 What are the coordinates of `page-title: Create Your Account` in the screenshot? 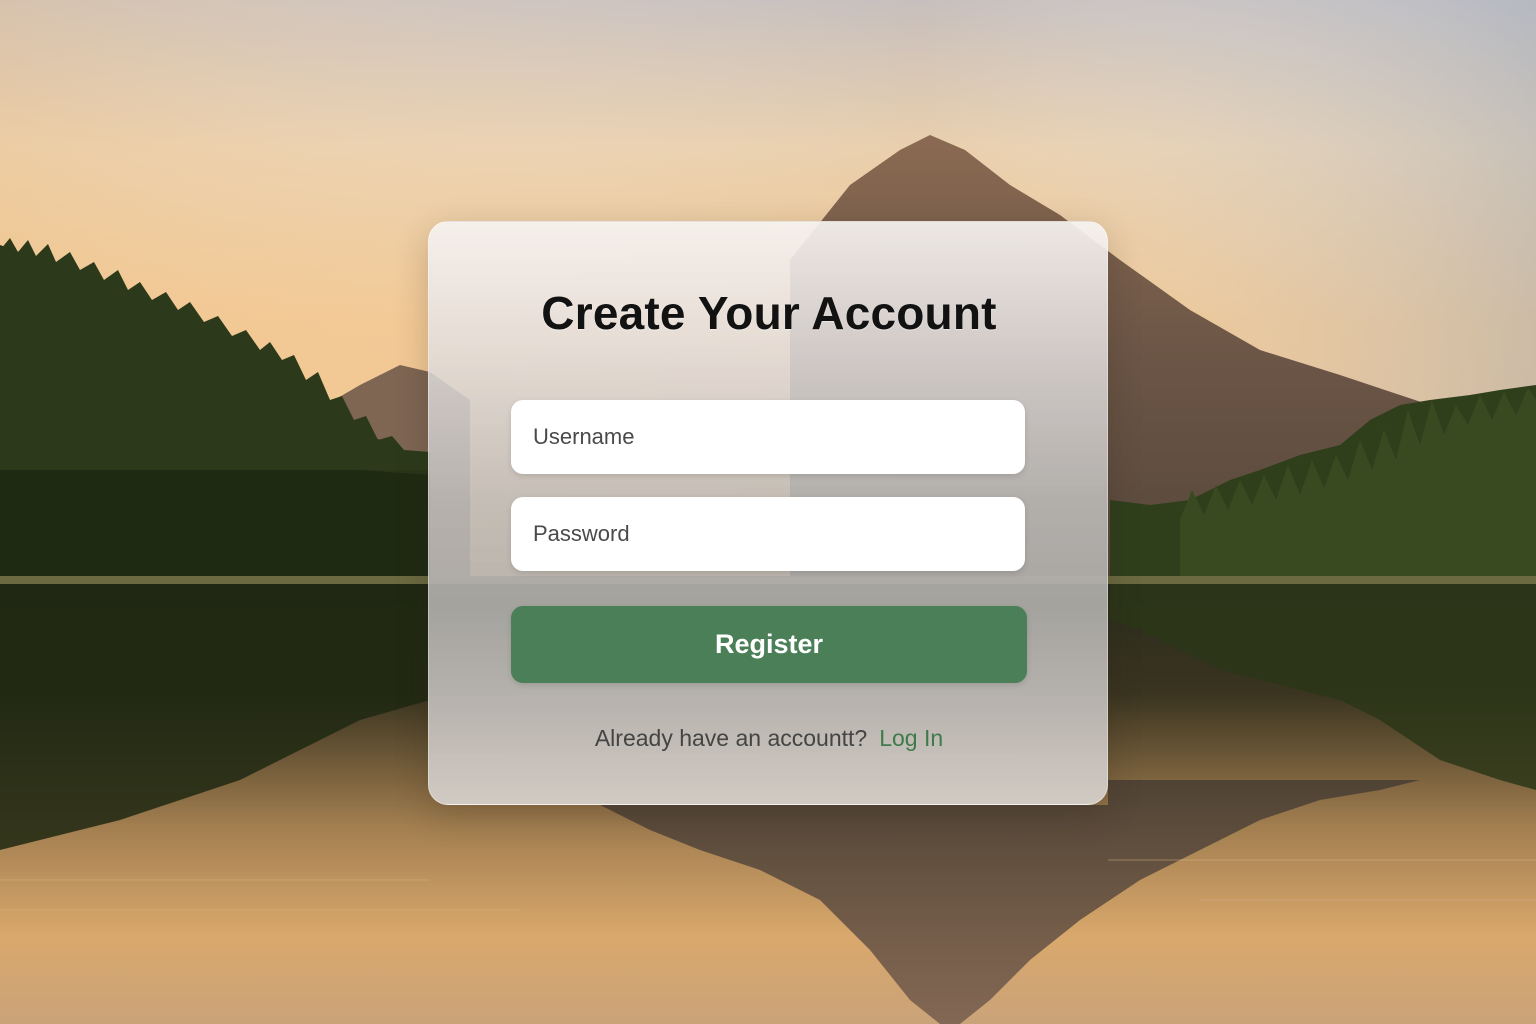 It's located at (769, 313).